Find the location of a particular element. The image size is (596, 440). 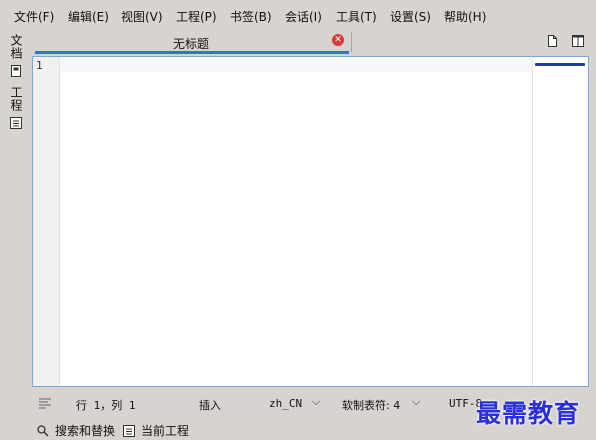

search-replace-tab: 搜索和替换 is located at coordinates (76, 430).